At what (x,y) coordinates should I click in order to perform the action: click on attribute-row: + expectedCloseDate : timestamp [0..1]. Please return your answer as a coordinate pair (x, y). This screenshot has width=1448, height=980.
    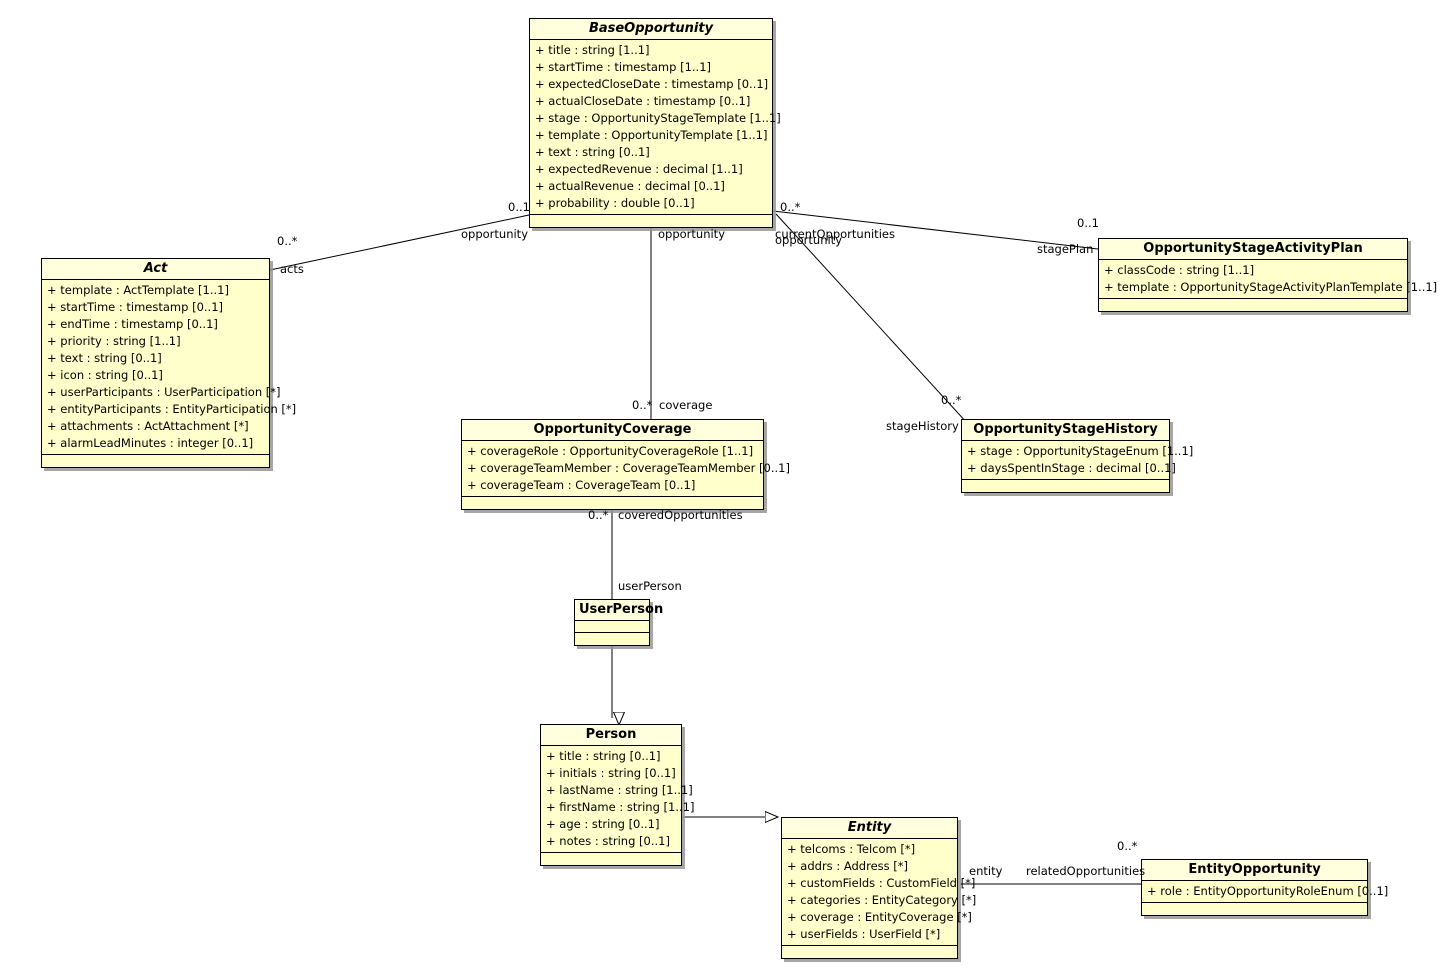
    Looking at the image, I should click on (652, 84).